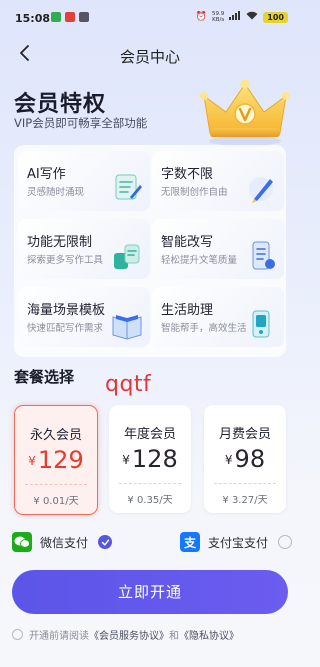 The width and height of the screenshot is (320, 667). What do you see at coordinates (244, 434) in the screenshot?
I see `plan-name: 月费会员` at bounding box center [244, 434].